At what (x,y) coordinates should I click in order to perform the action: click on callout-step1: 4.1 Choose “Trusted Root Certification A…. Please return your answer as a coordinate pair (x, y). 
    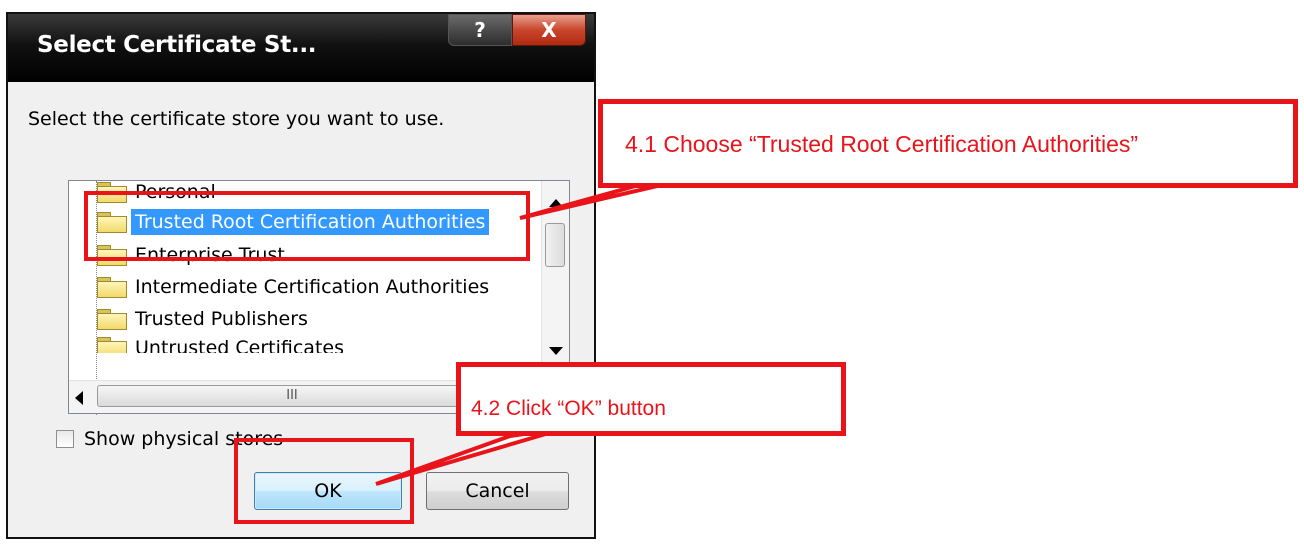
    Looking at the image, I should click on (948, 143).